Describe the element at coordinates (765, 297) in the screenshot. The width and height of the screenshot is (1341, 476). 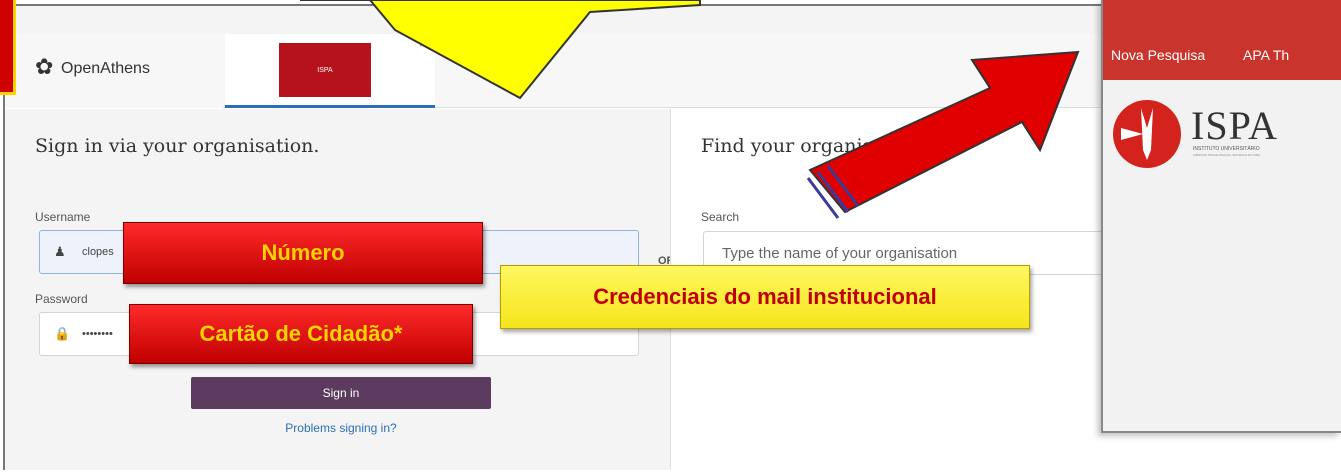
I see `credenciais-annotation: Credenciais do mail institucional` at that location.